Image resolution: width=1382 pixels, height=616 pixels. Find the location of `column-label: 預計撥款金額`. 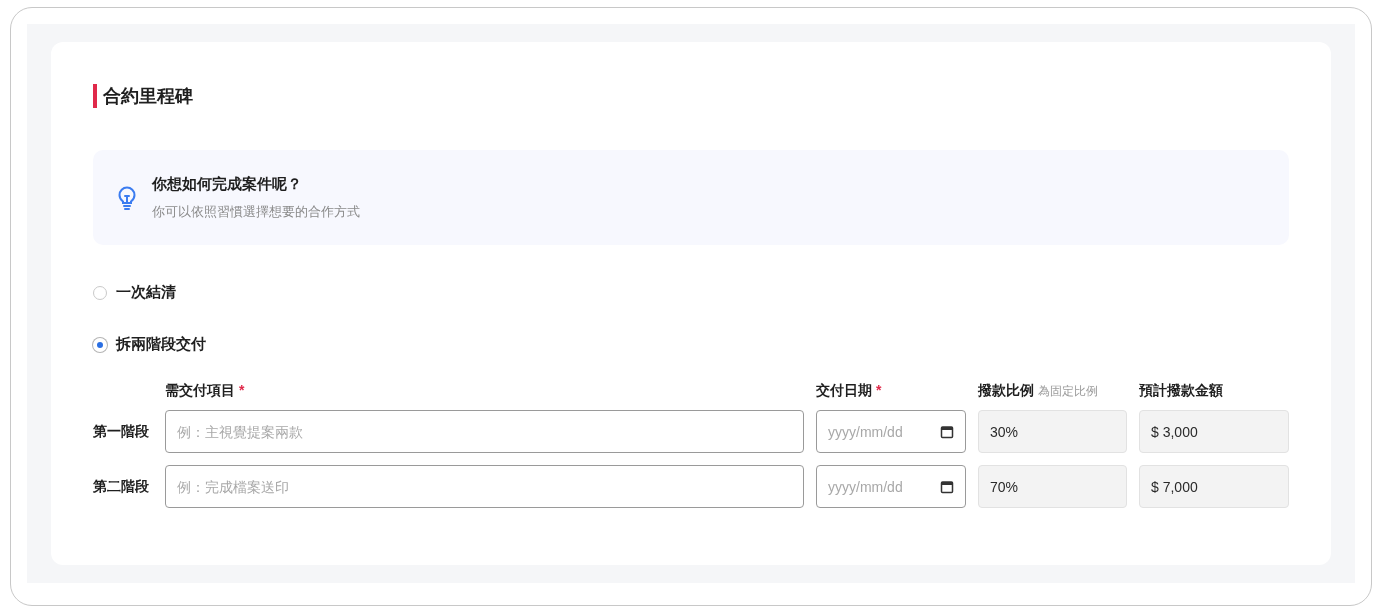

column-label: 預計撥款金額 is located at coordinates (1181, 391).